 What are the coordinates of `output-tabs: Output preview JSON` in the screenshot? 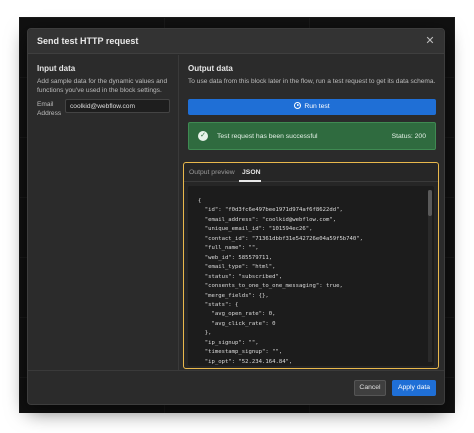 It's located at (311, 172).